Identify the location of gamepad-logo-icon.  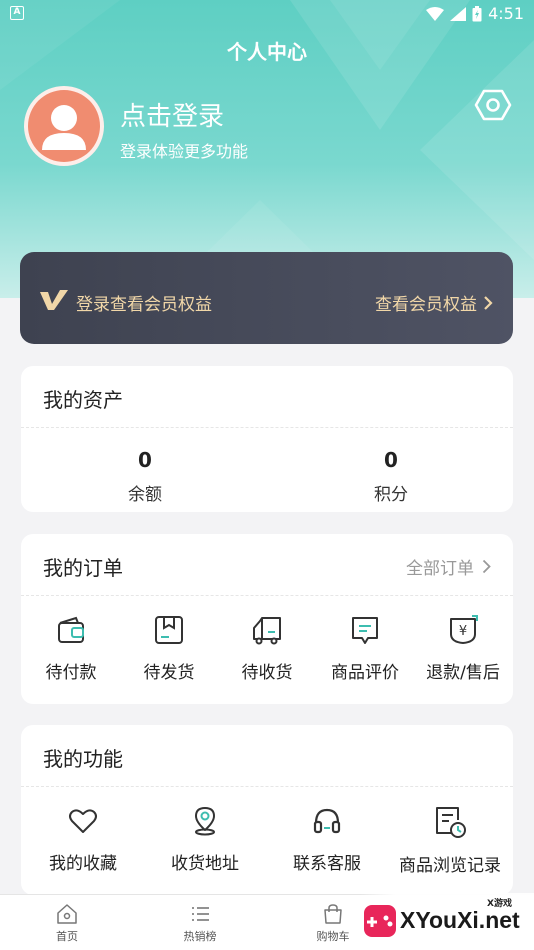
(380, 921).